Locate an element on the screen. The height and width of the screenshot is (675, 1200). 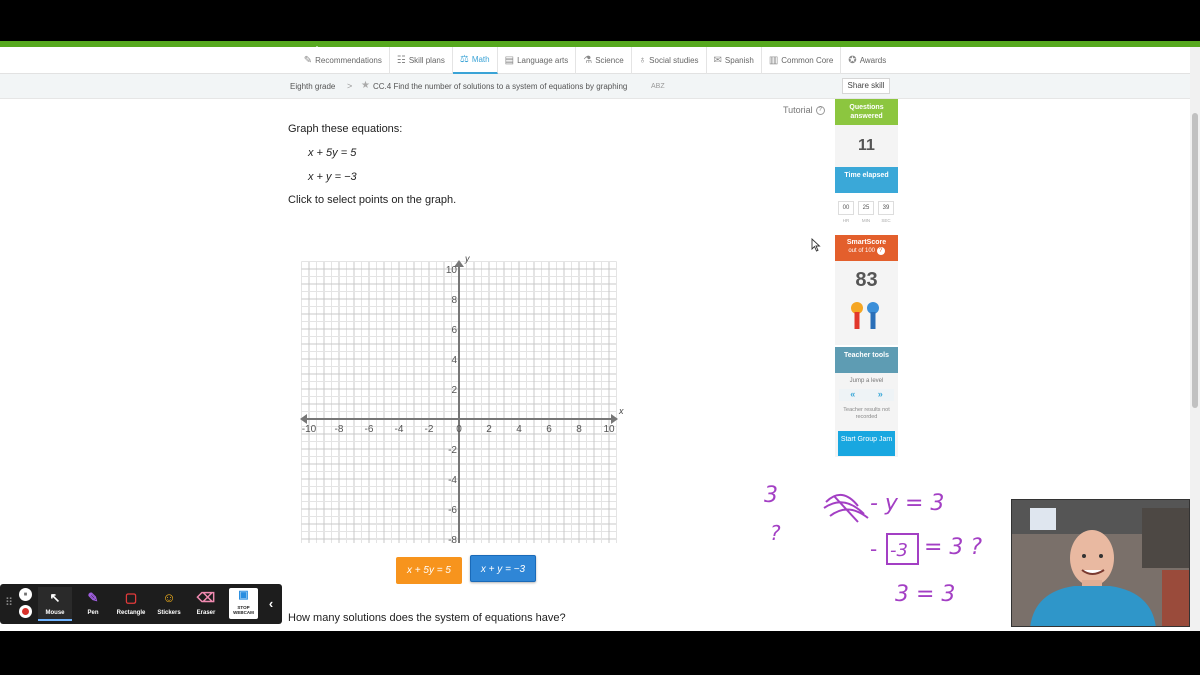
webcam-poster is located at coordinates (1043, 519).